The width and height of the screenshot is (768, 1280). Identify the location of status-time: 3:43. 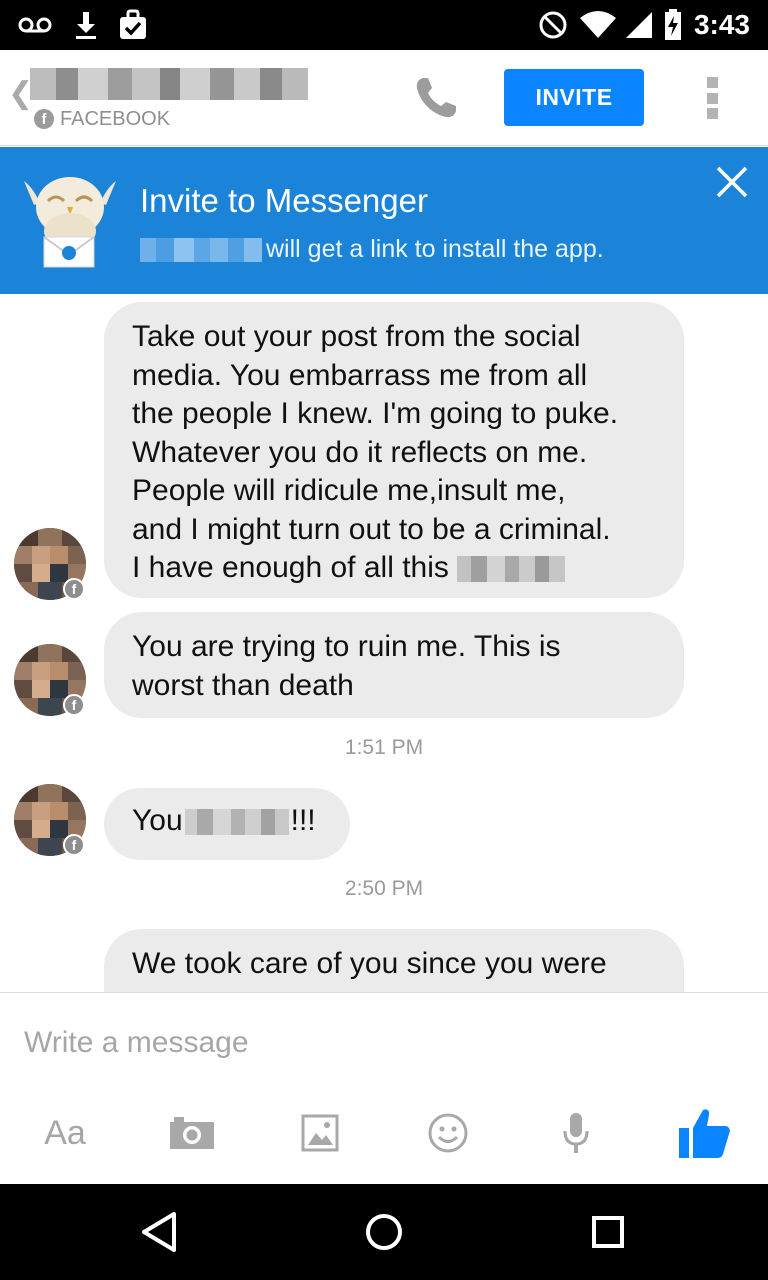
(721, 24).